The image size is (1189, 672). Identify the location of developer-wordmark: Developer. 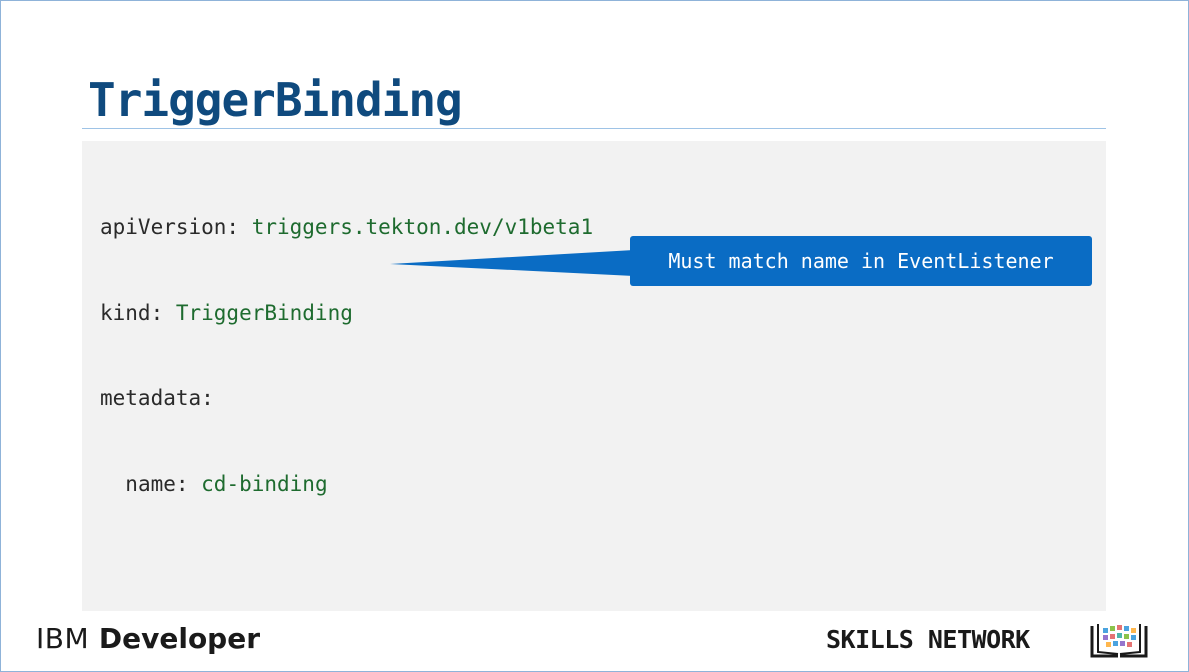
(175, 638).